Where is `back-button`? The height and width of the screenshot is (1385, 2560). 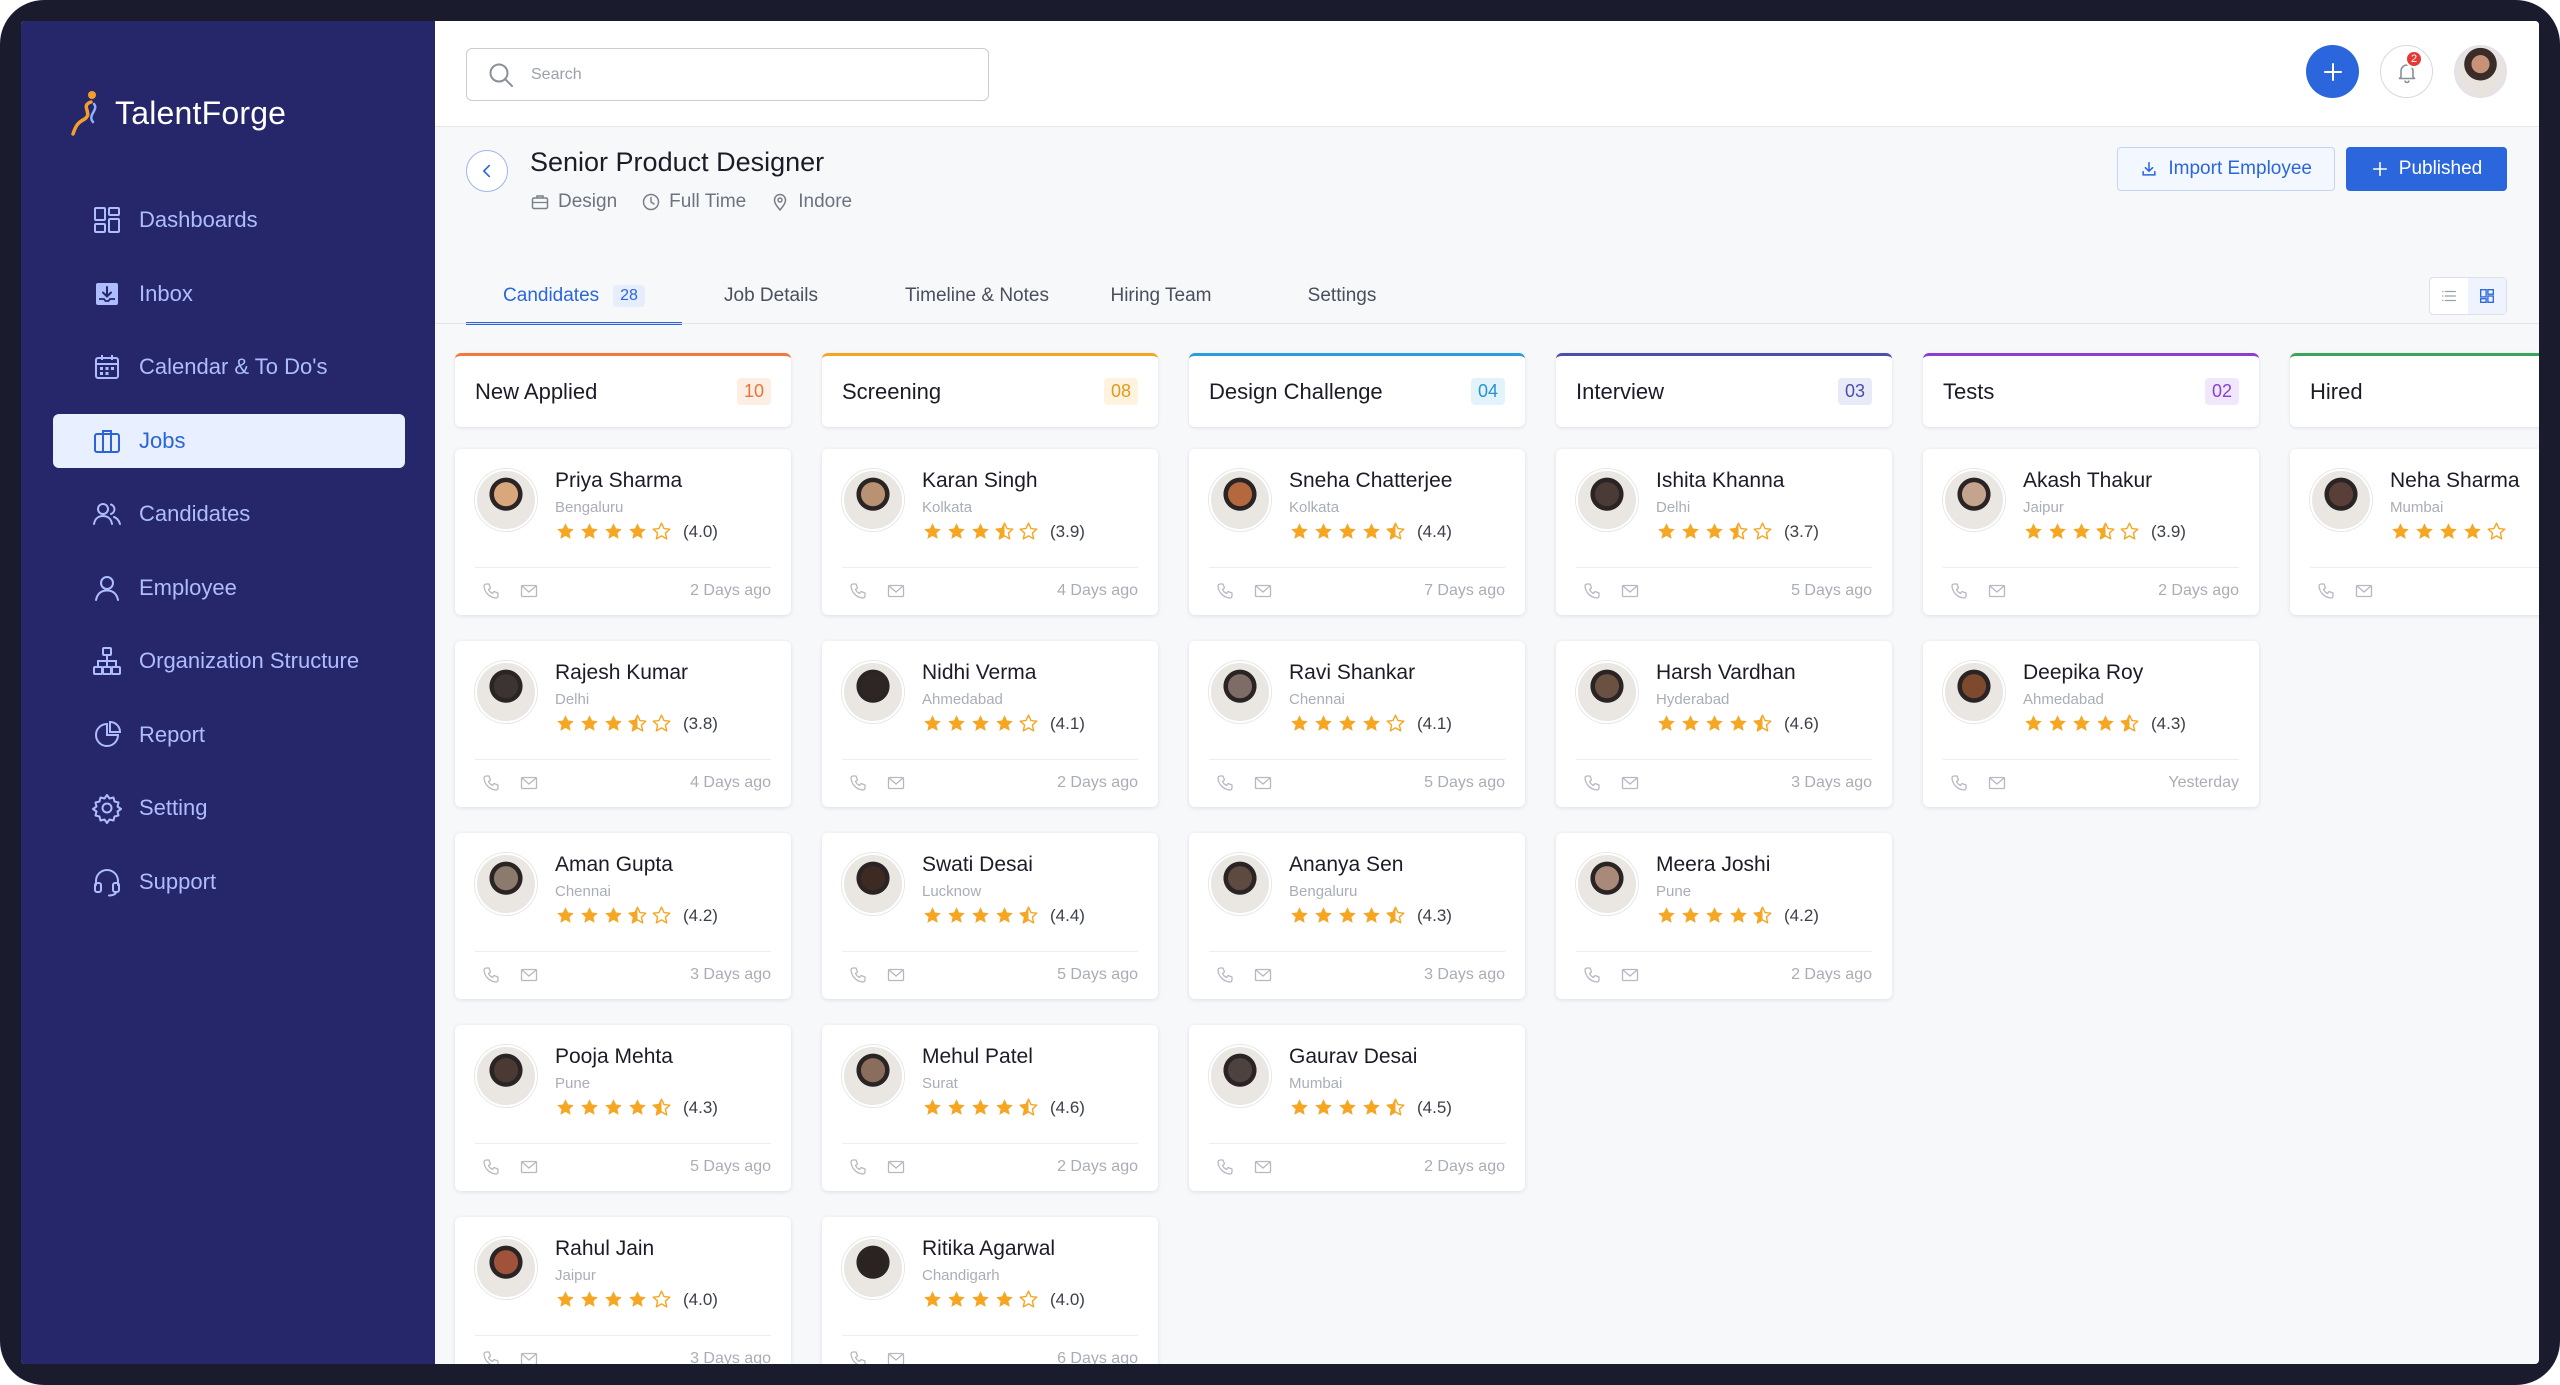
back-button is located at coordinates (487, 171).